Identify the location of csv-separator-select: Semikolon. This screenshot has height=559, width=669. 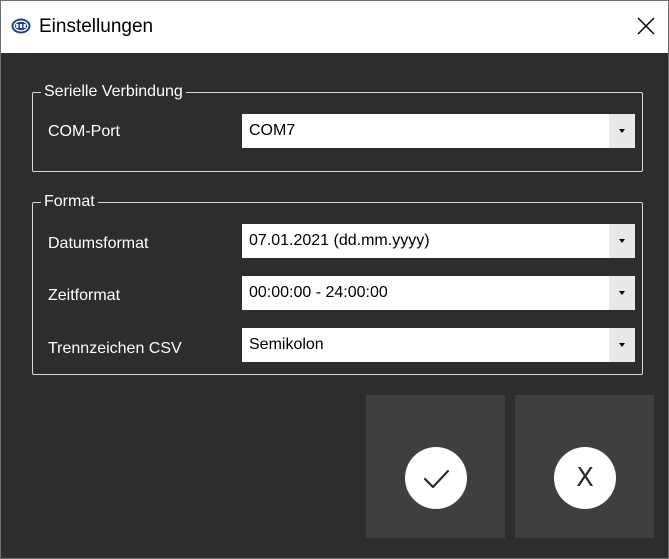
(438, 345).